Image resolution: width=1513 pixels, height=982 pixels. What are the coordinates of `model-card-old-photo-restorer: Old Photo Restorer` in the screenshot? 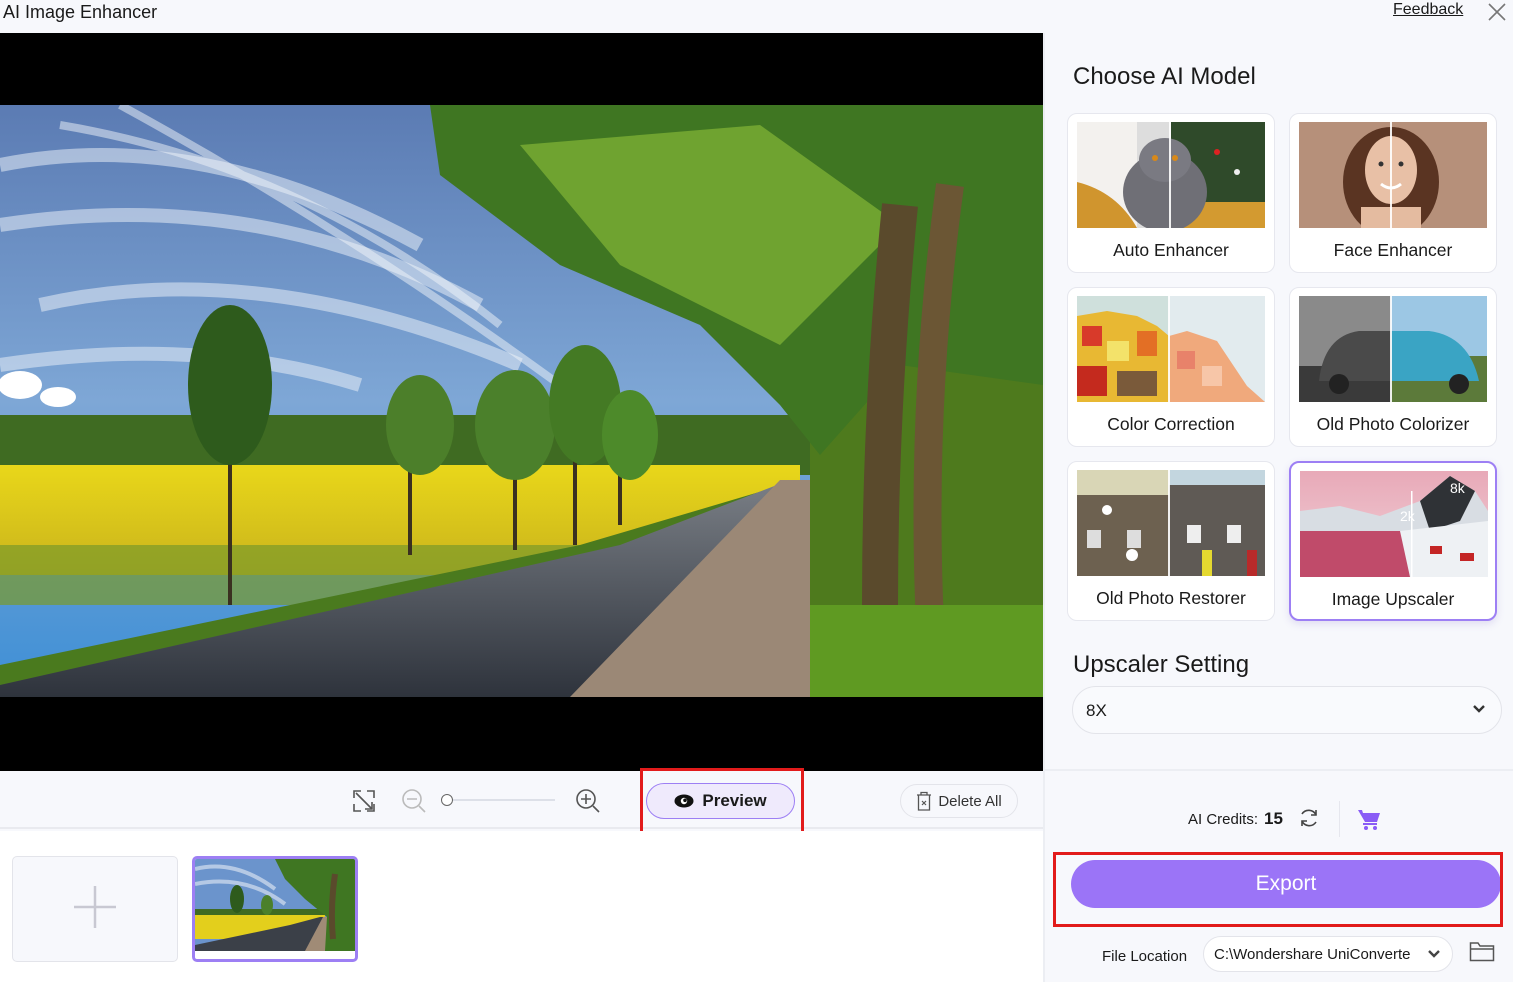 It's located at (1171, 541).